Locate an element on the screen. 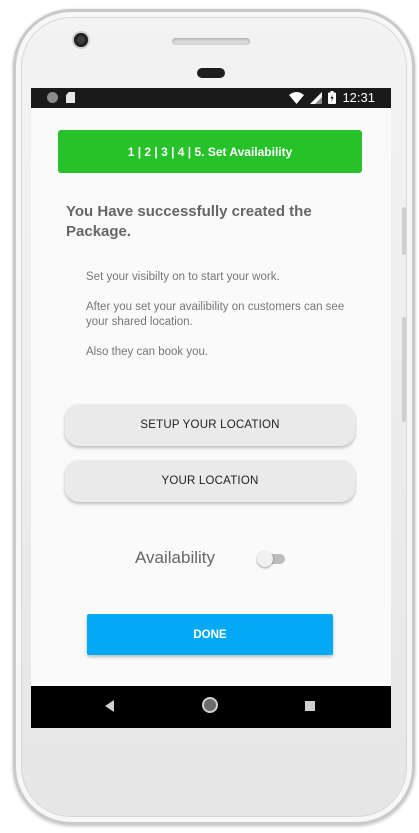 The height and width of the screenshot is (833, 419). earpiece-speaker is located at coordinates (211, 41).